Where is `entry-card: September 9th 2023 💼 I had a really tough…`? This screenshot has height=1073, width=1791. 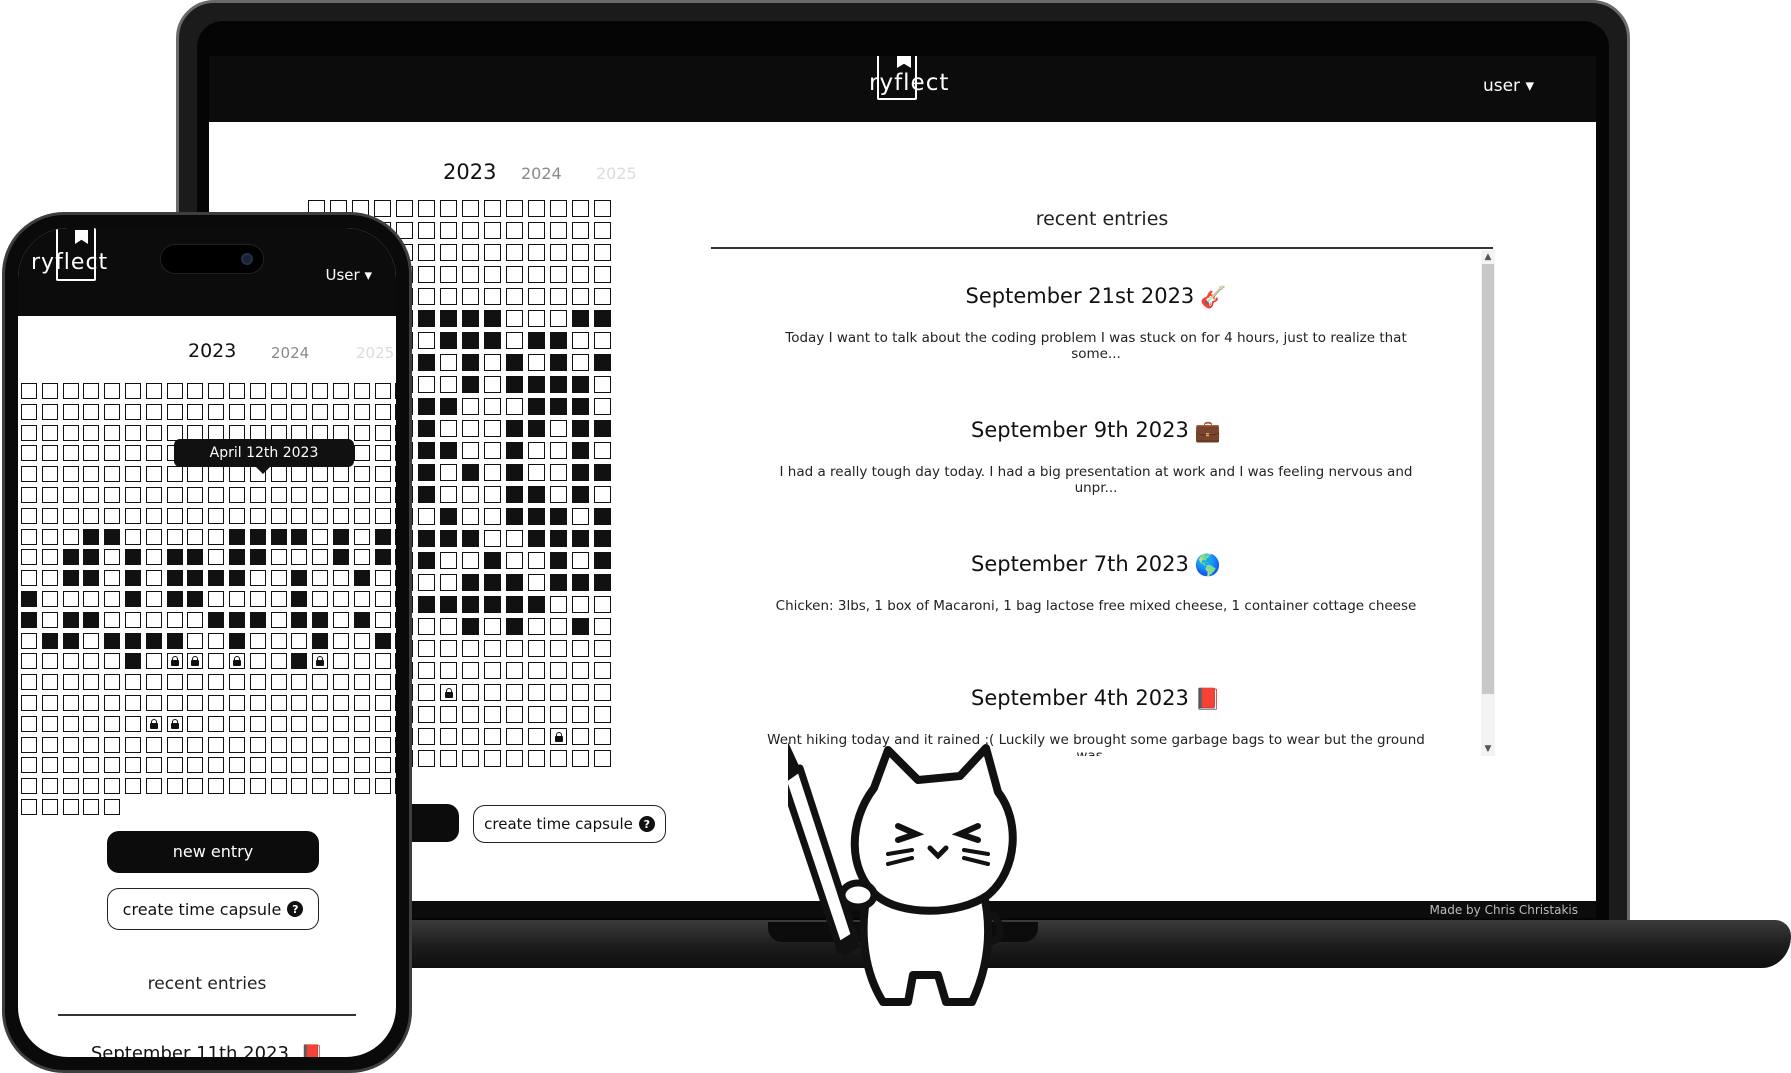
entry-card: September 9th 2023 💼 I had a really tough… is located at coordinates (1096, 457).